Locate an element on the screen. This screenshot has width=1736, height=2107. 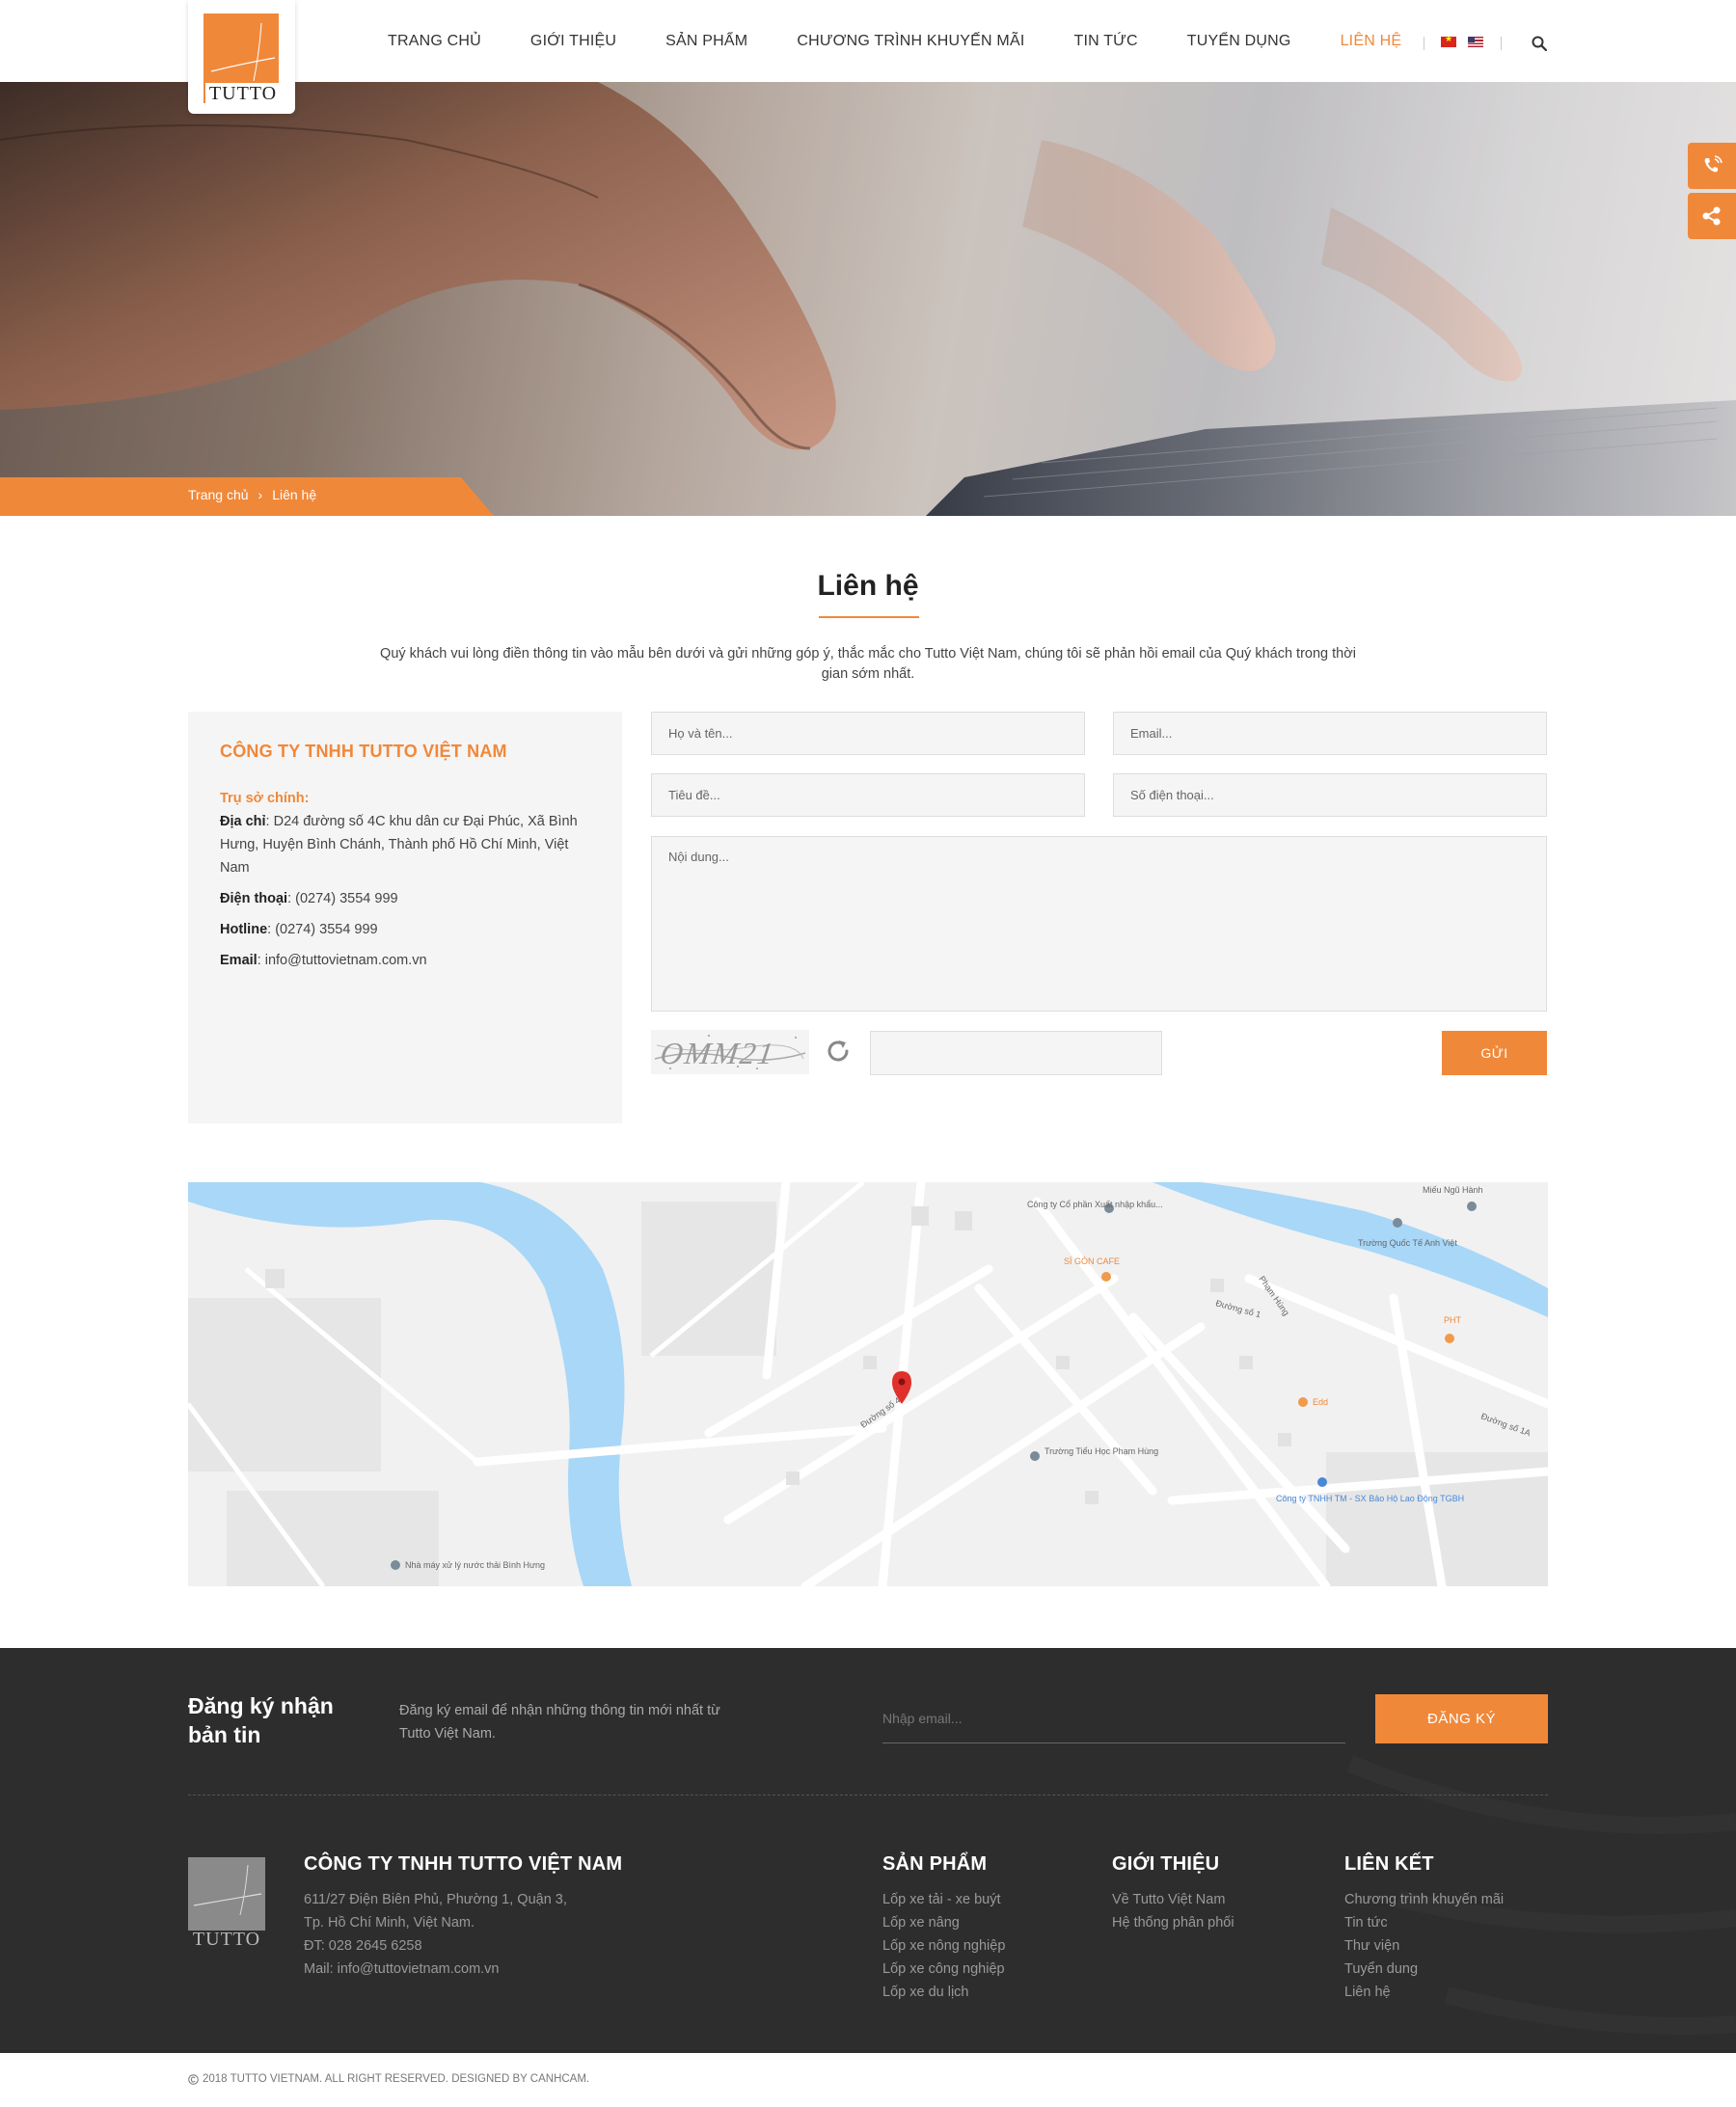
footer-link: Về Tutto Việt Nam is located at coordinates (1173, 1899).